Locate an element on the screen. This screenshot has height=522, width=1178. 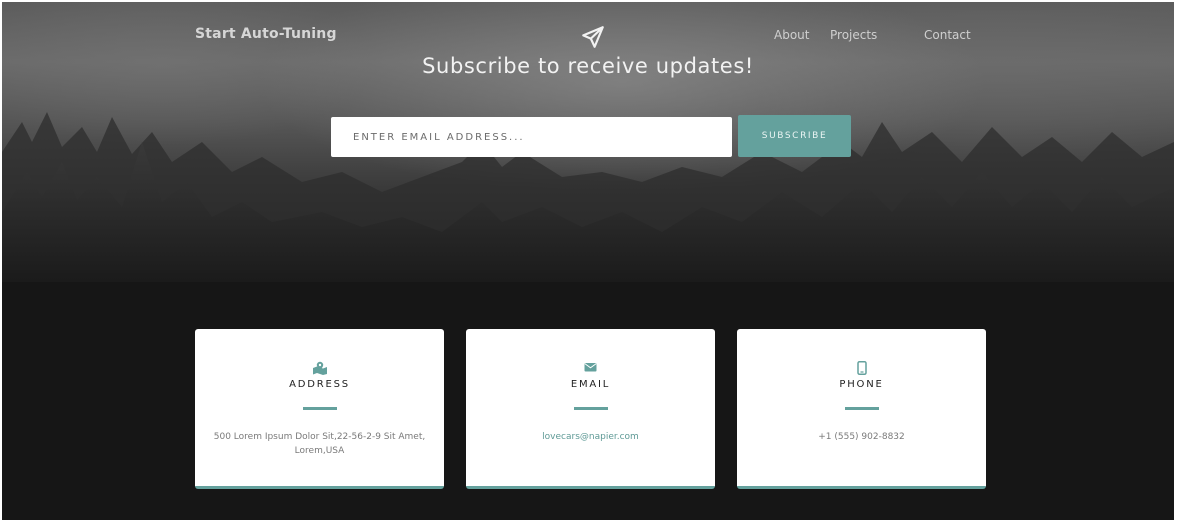
subscribe-button: SUBSCRIBE is located at coordinates (794, 136).